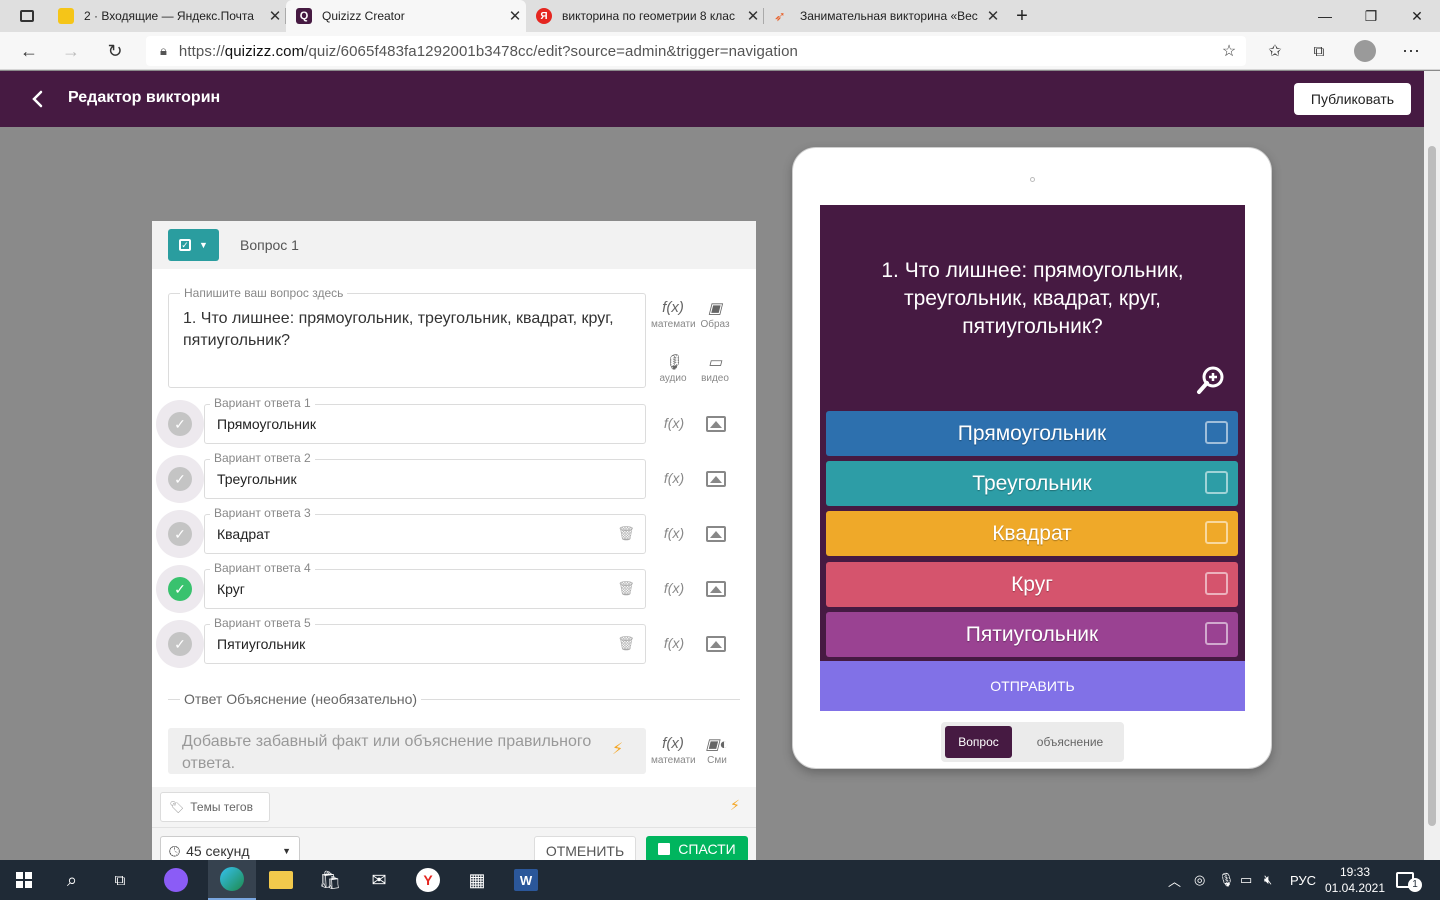  Describe the element at coordinates (717, 750) in the screenshot. I see `explanation-media-tool: ▣◐ Сми` at that location.